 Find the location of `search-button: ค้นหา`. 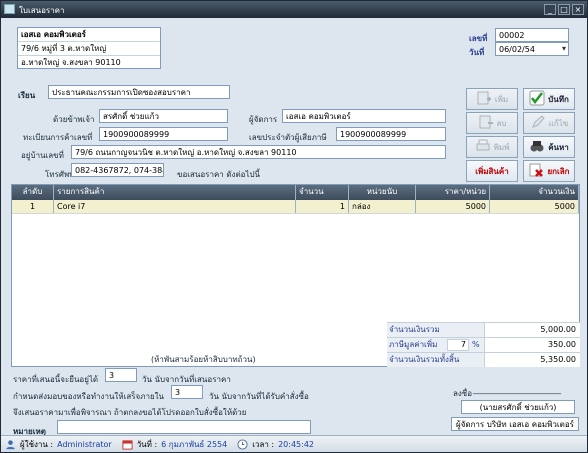

search-button: ค้นหา is located at coordinates (549, 147).